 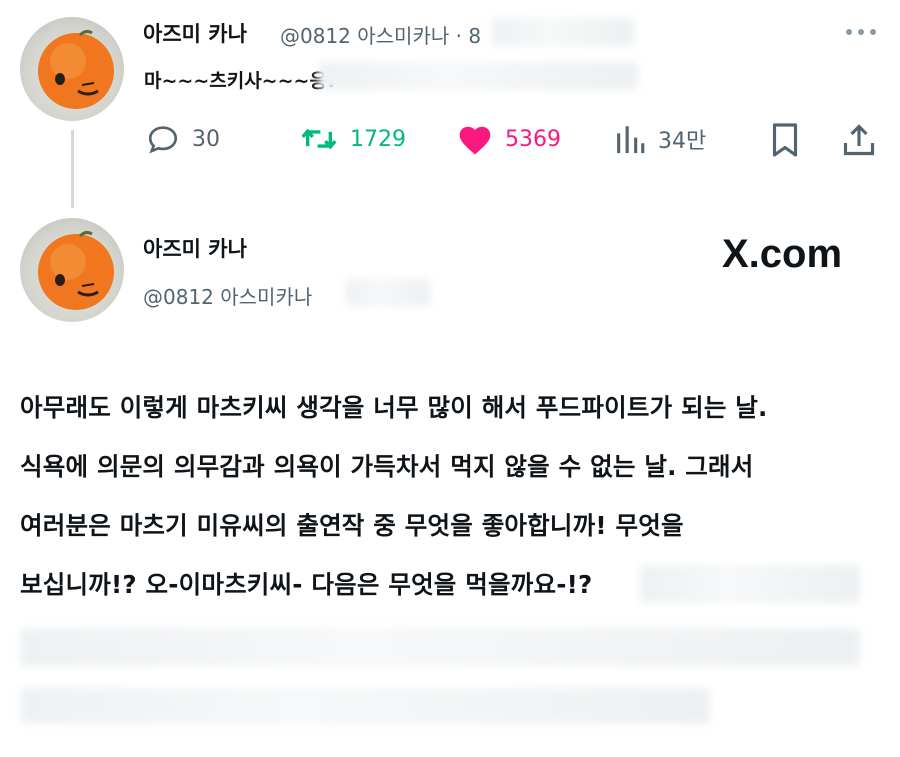 What do you see at coordinates (533, 139) in the screenshot?
I see `like-count: 5369` at bounding box center [533, 139].